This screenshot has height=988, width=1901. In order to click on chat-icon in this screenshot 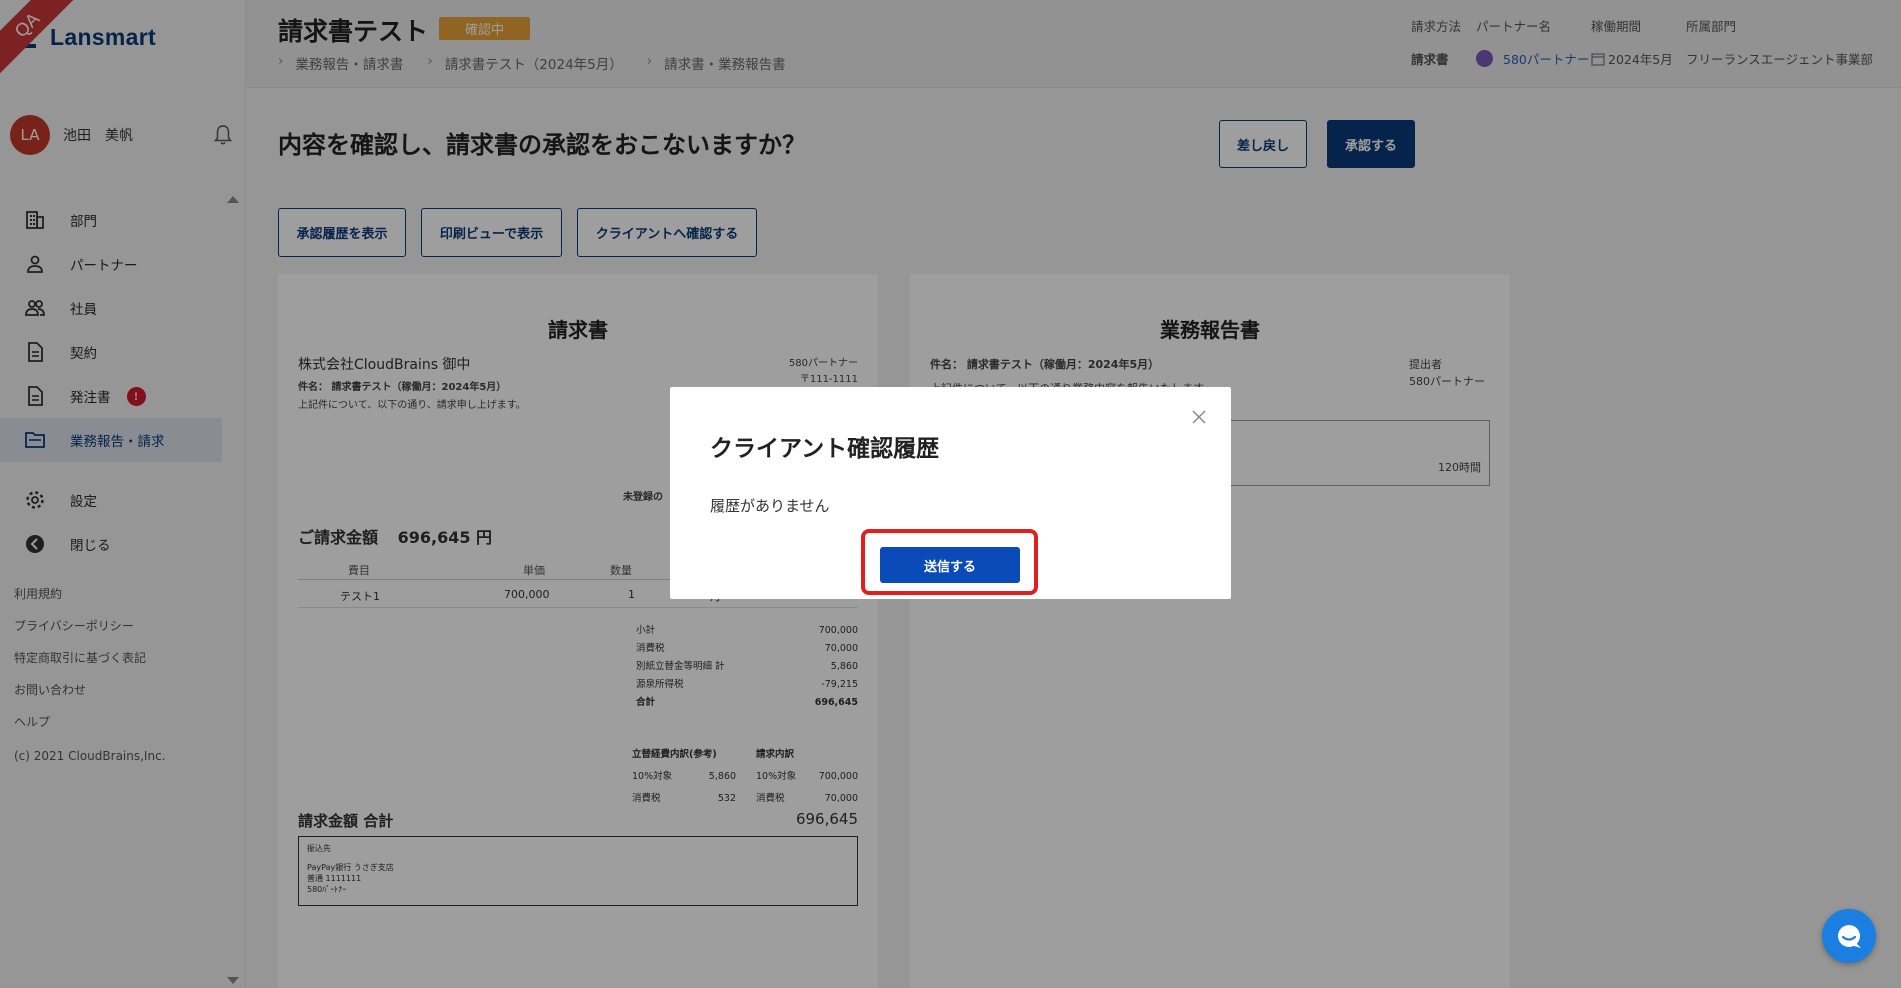, I will do `click(1849, 936)`.